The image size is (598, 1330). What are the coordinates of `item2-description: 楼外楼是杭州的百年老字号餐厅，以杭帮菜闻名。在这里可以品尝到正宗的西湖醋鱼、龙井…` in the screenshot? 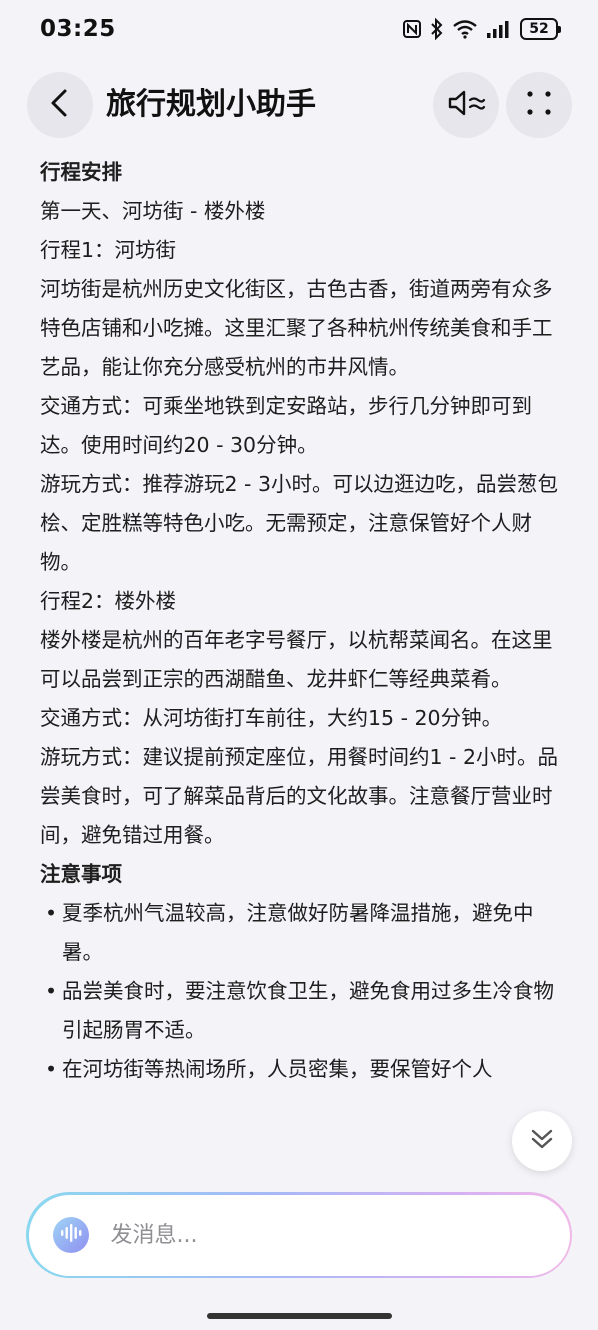 It's located at (296, 659).